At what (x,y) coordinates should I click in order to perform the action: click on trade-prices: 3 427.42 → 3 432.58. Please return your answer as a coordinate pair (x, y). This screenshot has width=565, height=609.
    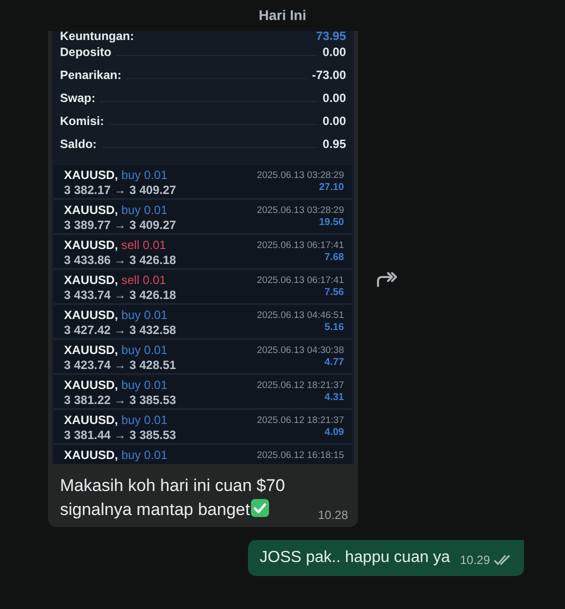
    Looking at the image, I should click on (120, 330).